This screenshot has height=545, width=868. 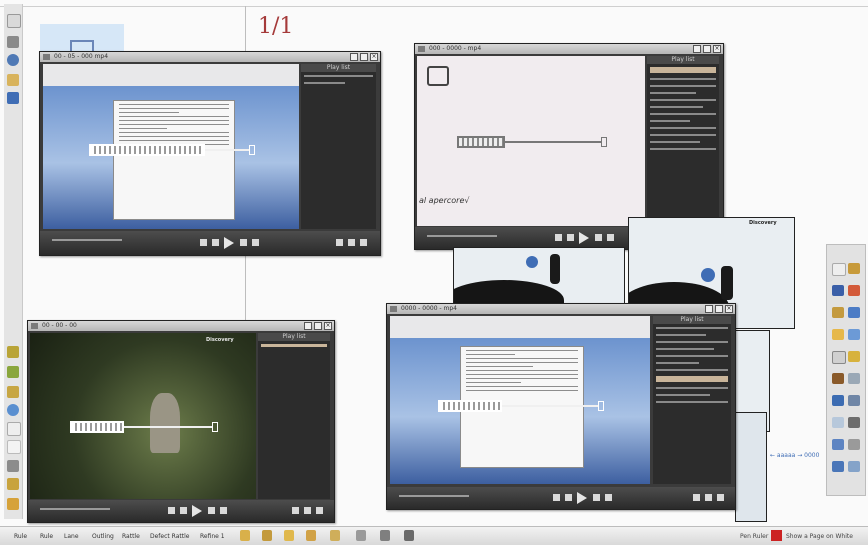 What do you see at coordinates (13, 504) in the screenshot?
I see `triangle-icon` at bounding box center [13, 504].